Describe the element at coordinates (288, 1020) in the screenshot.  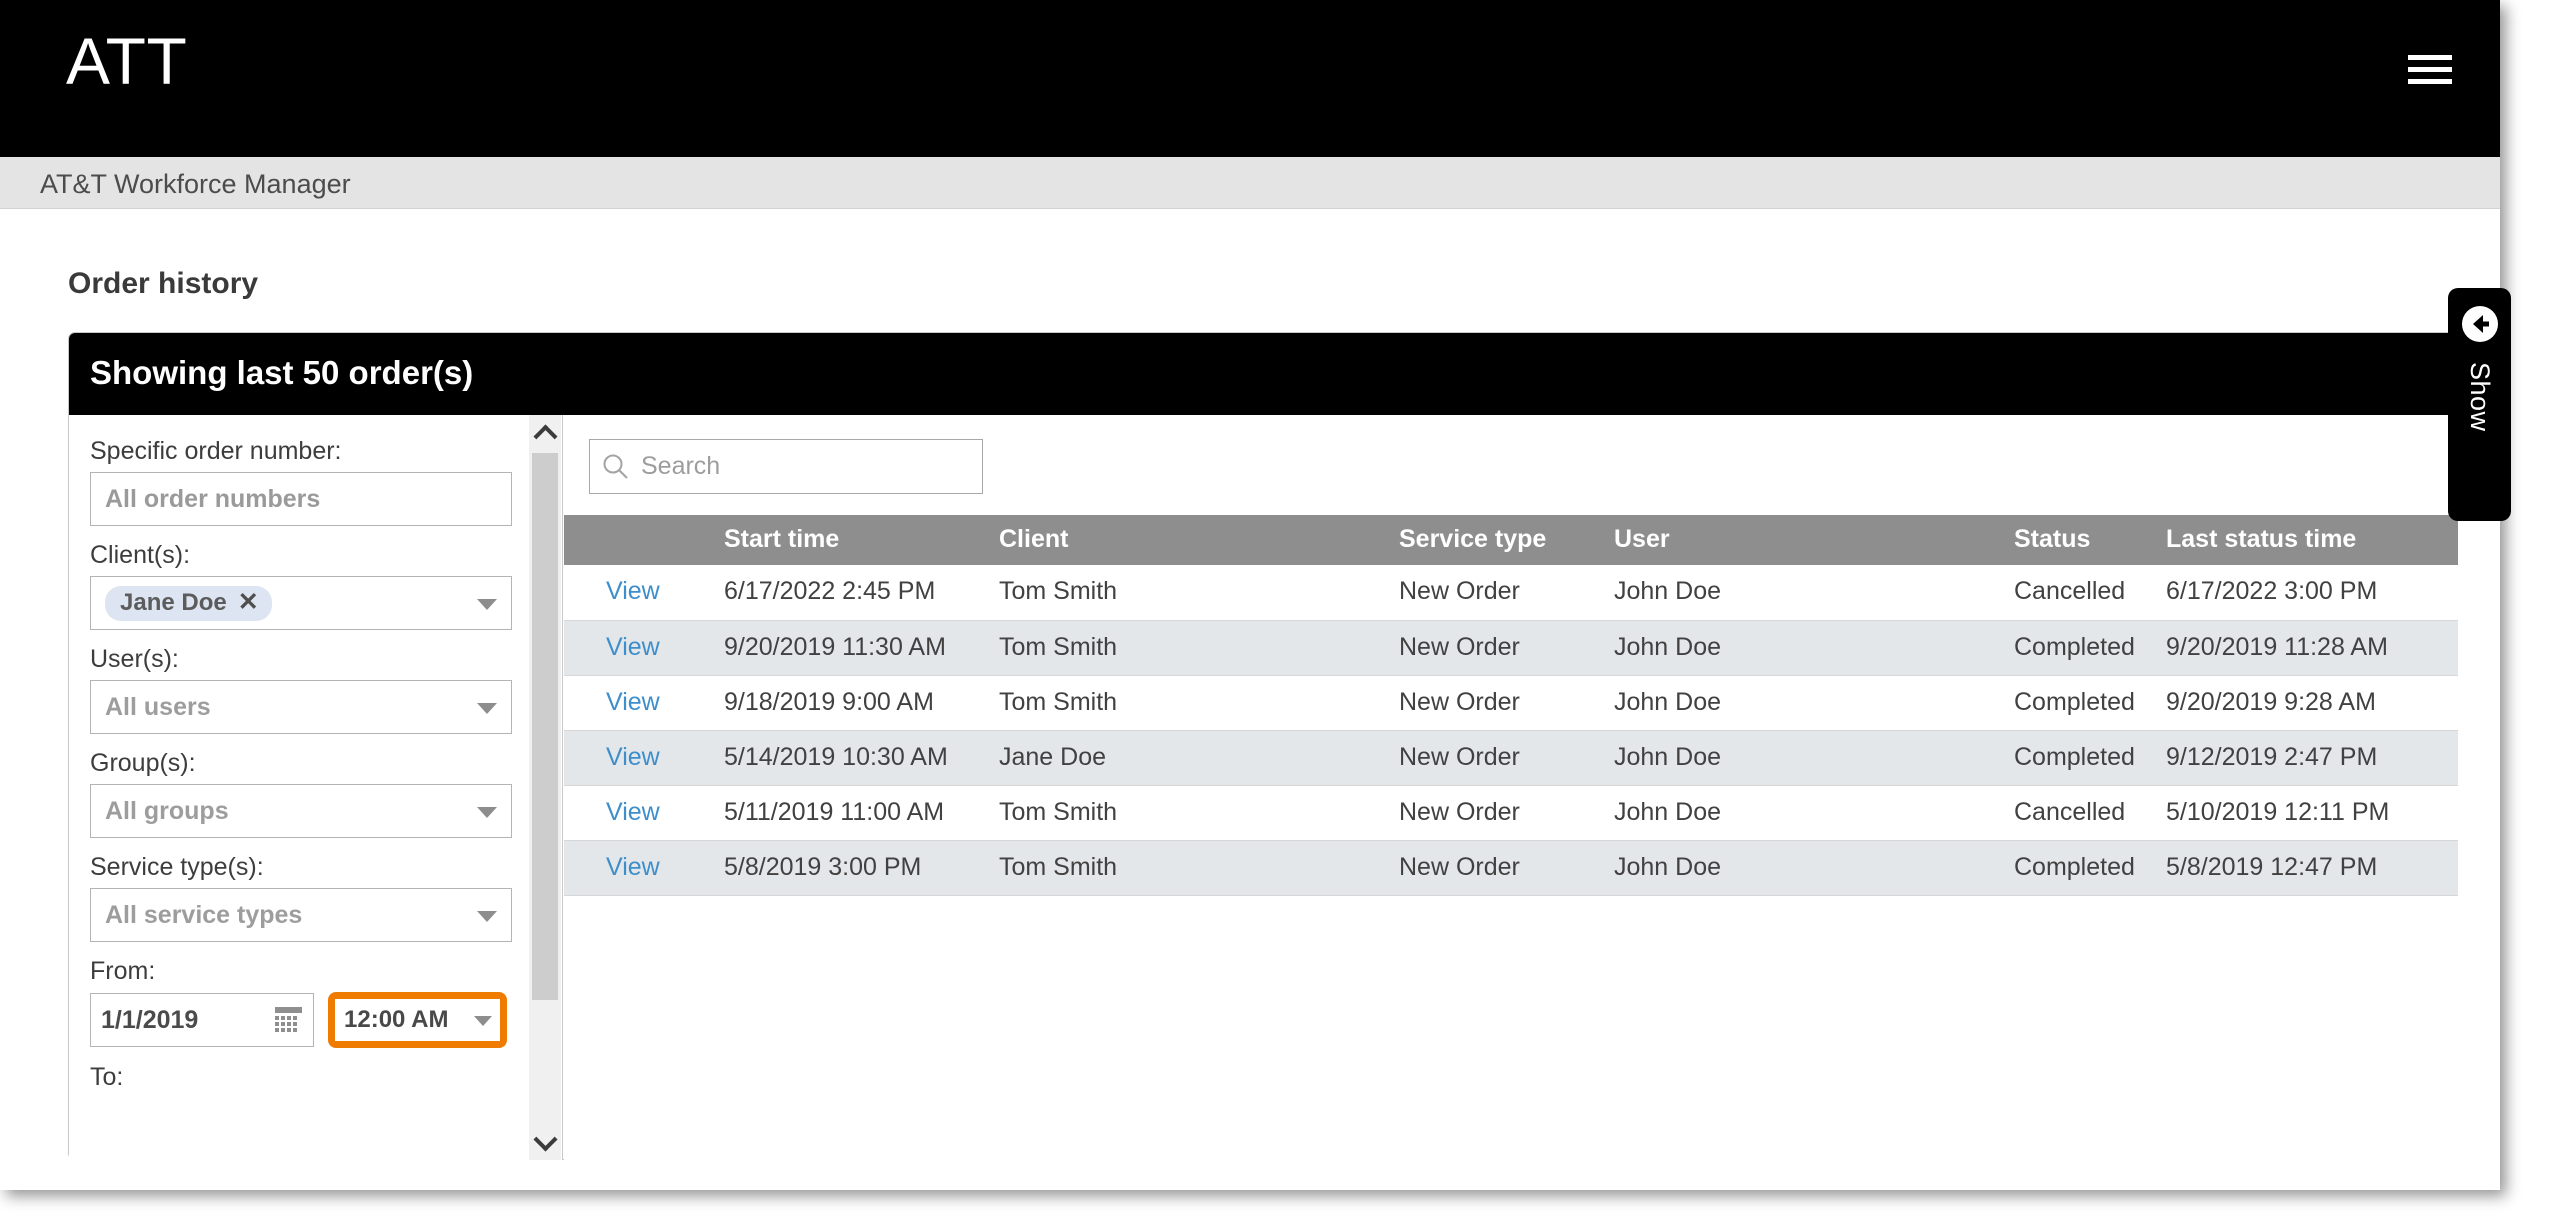
I see `calendar-icon` at that location.